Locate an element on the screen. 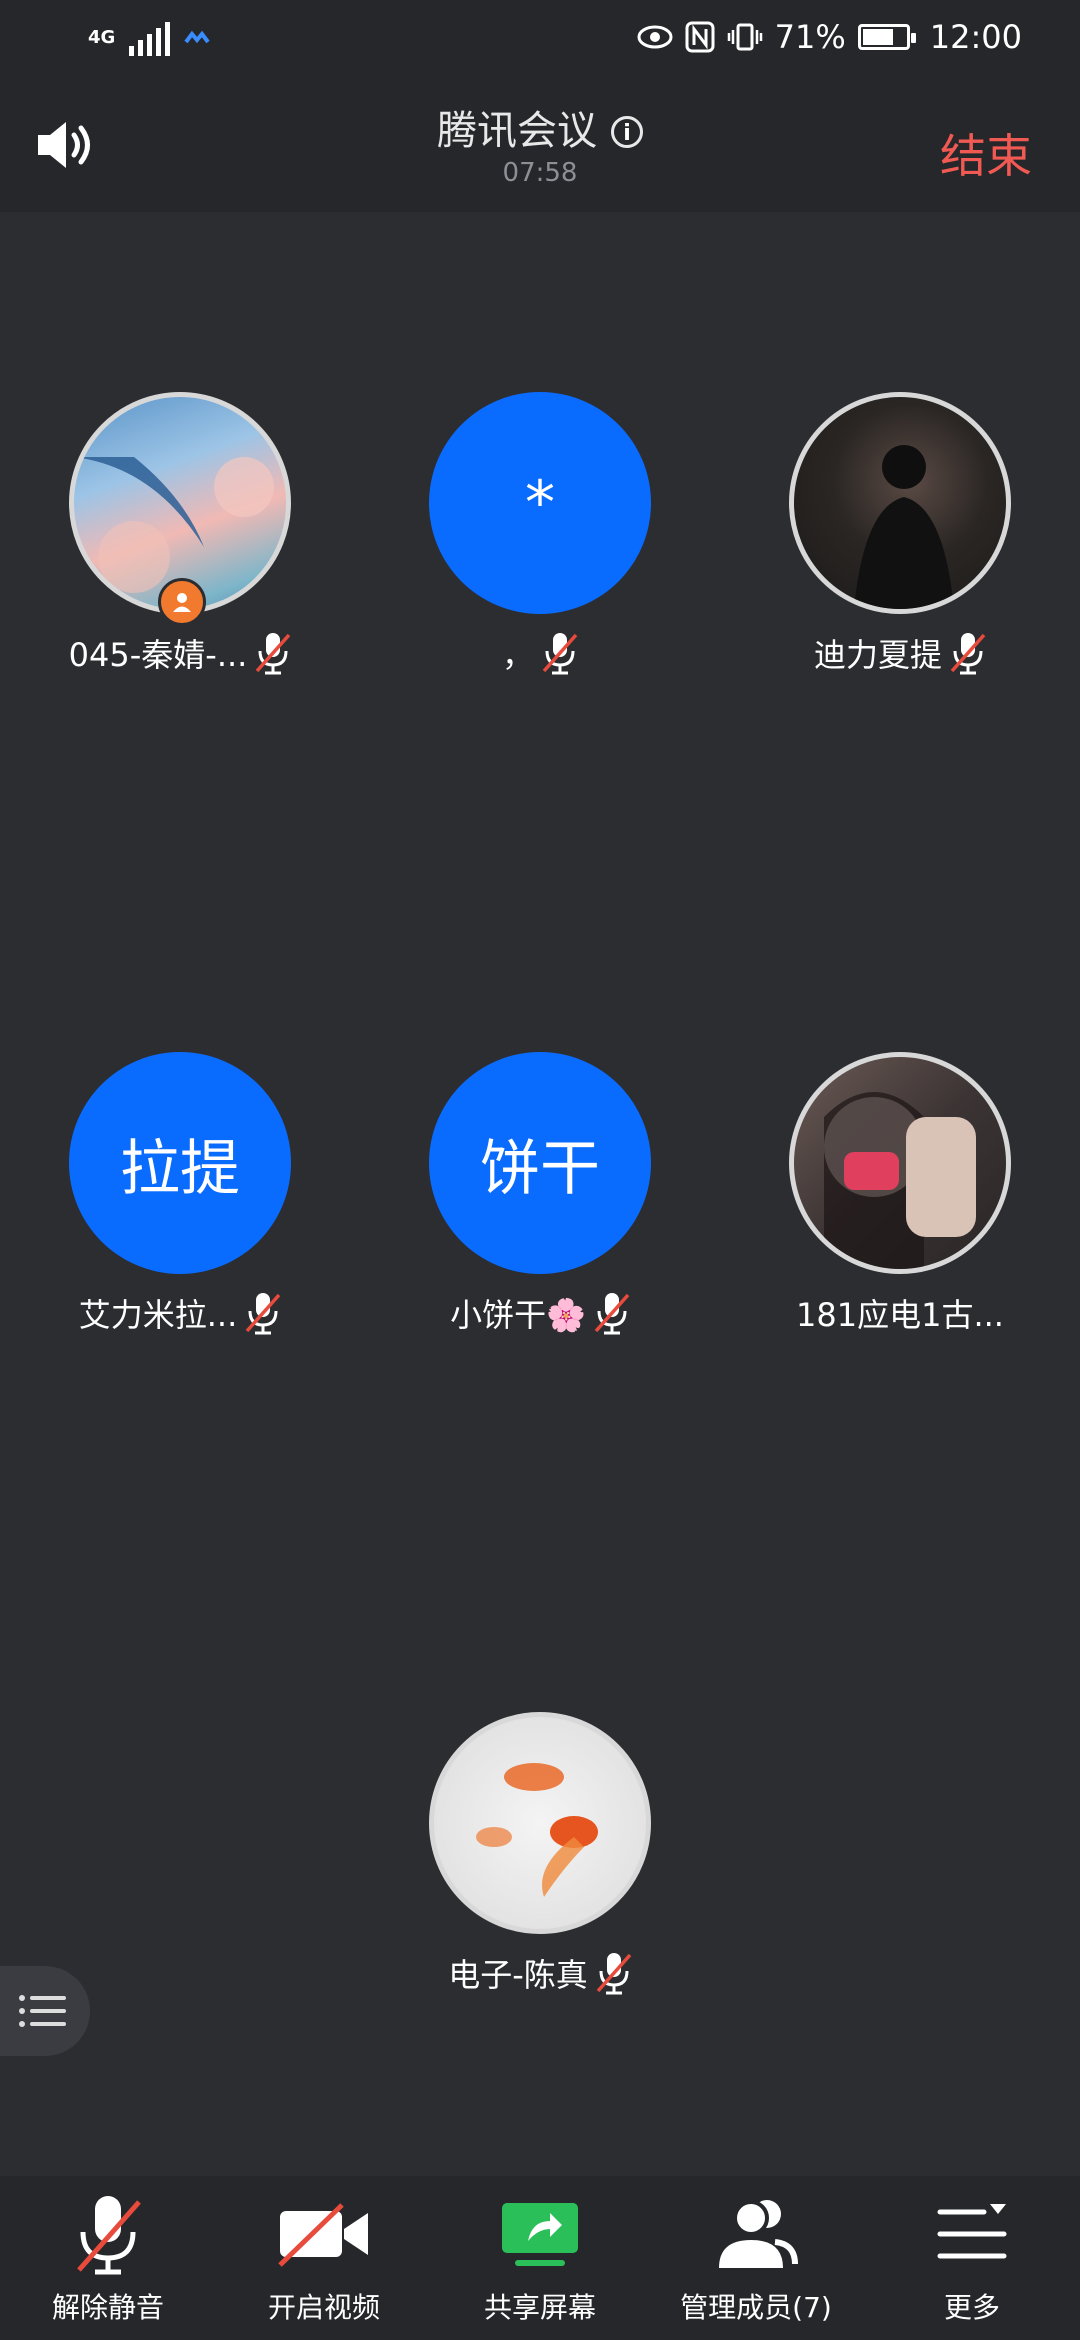 This screenshot has height=2340, width=1080. share-screen-label: 共享屏幕 is located at coordinates (539, 2307).